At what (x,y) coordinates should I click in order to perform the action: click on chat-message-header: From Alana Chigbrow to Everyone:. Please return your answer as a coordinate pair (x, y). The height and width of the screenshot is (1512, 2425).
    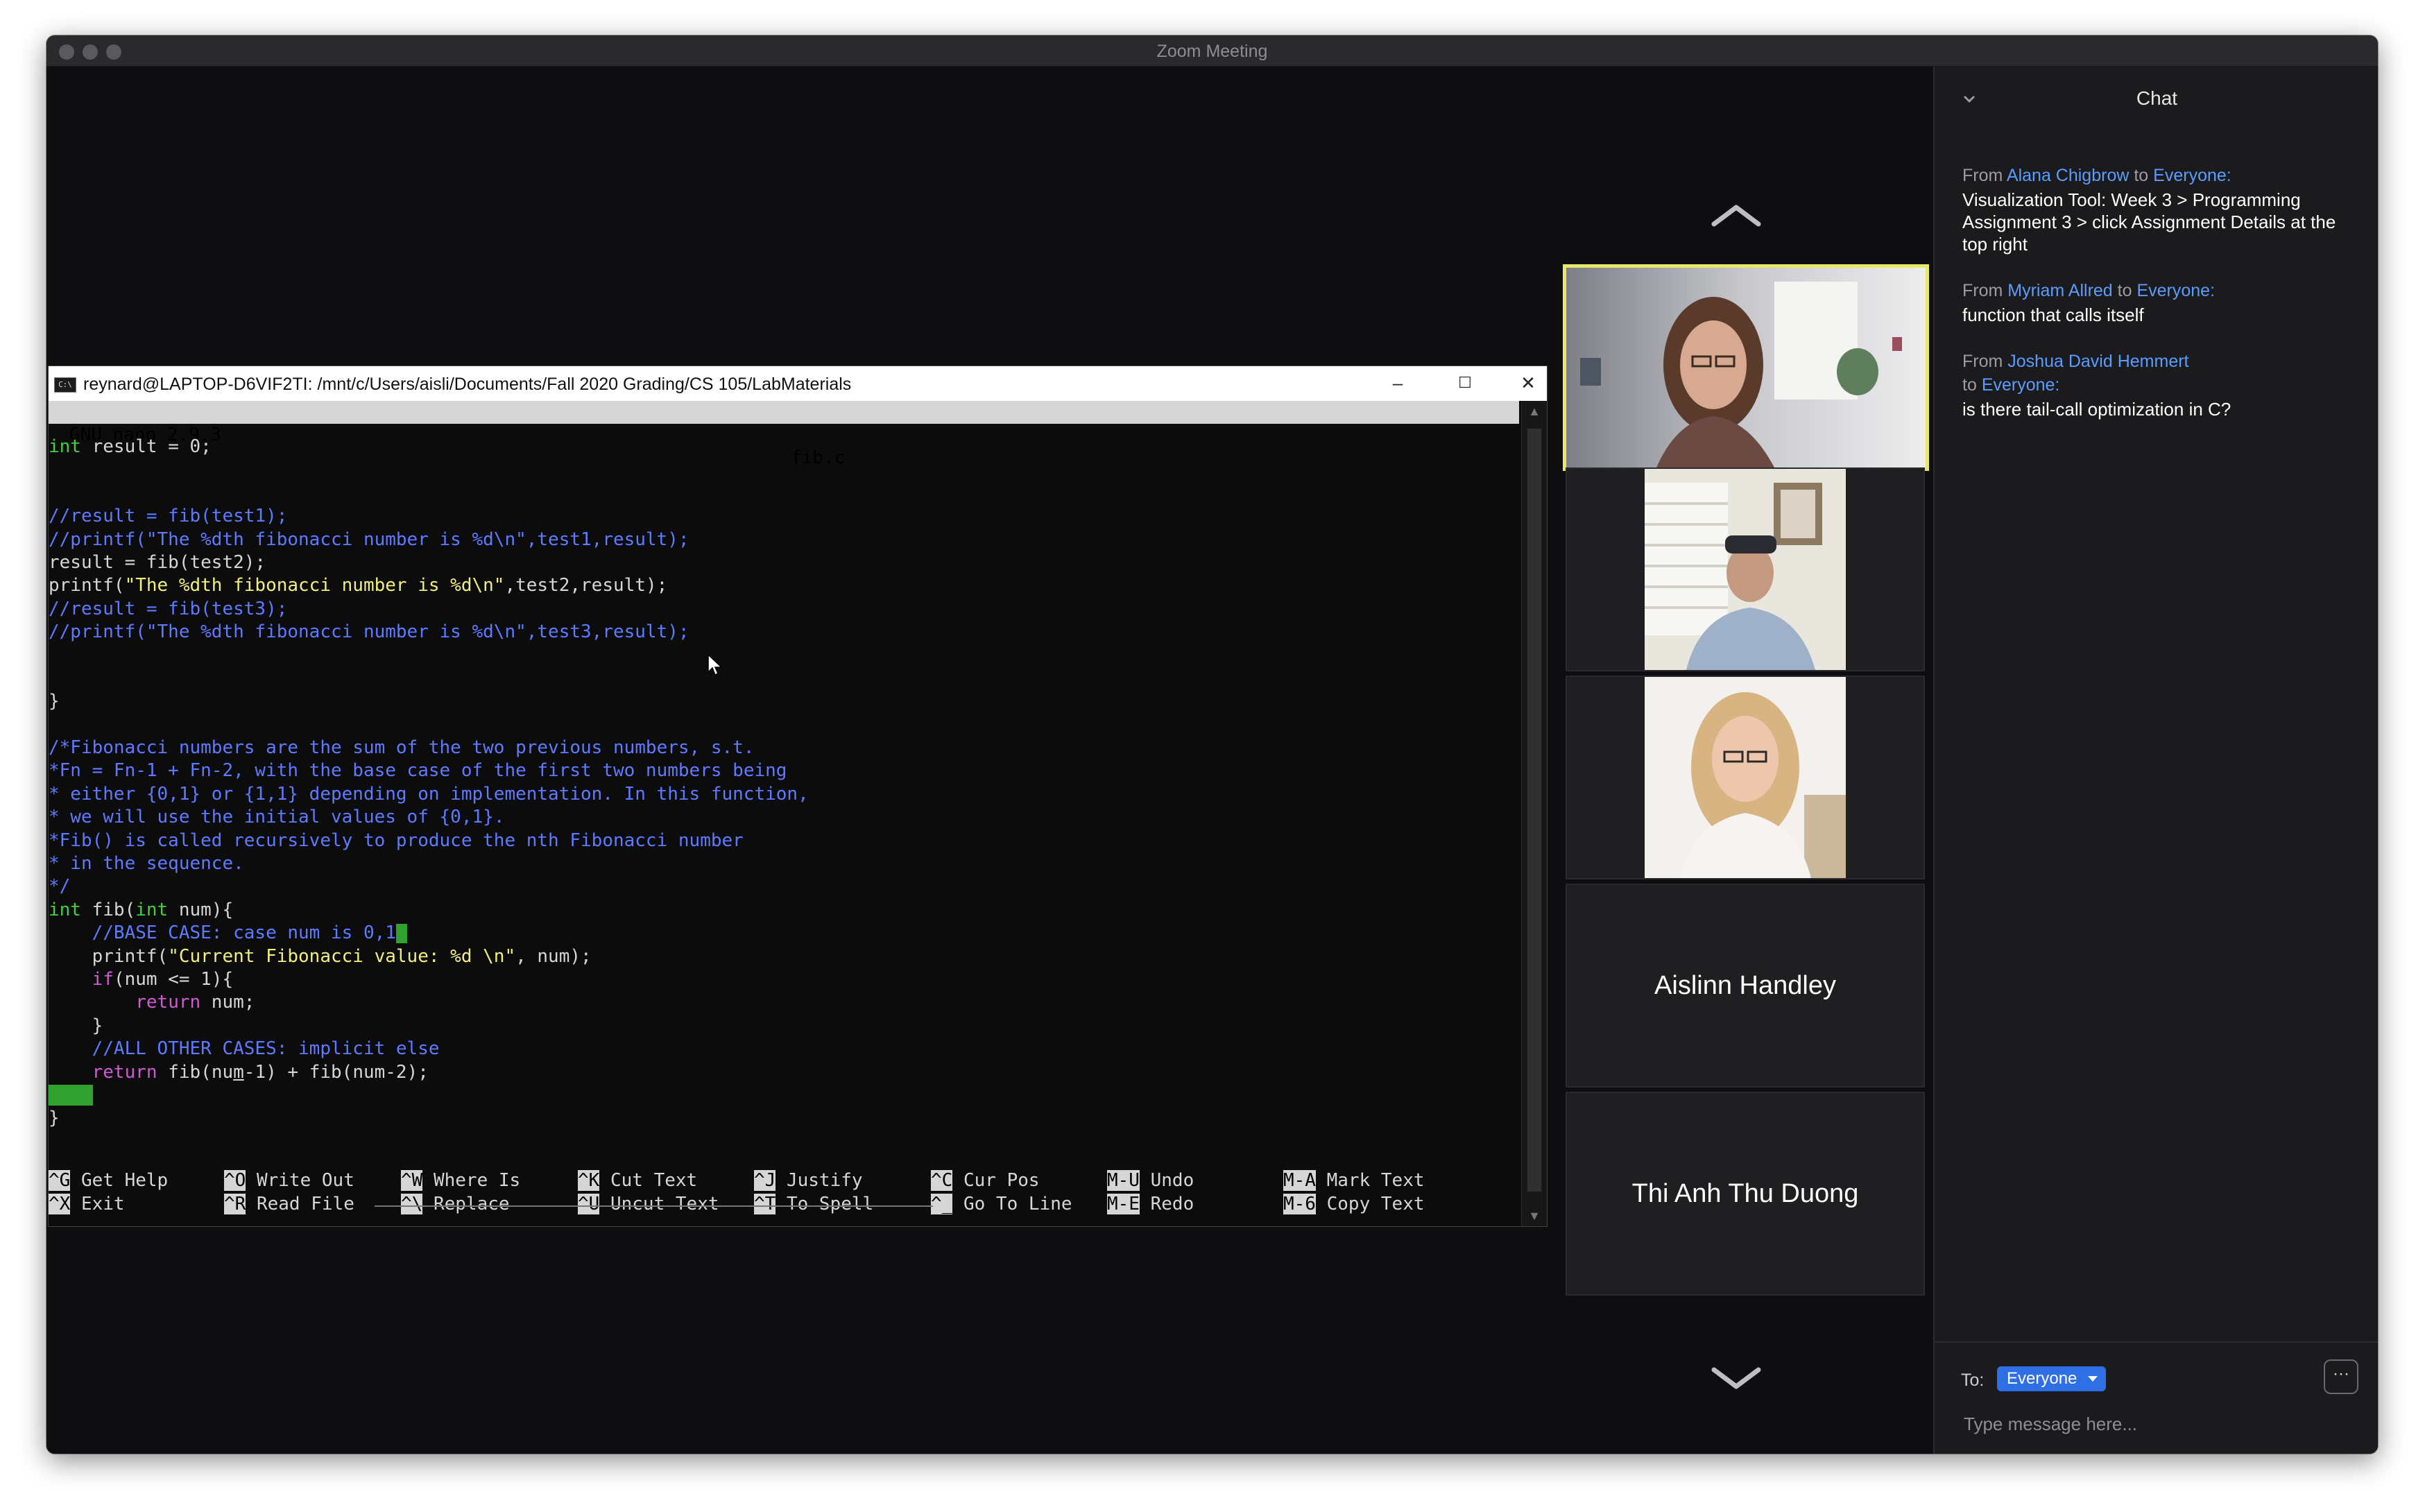
    Looking at the image, I should click on (2096, 176).